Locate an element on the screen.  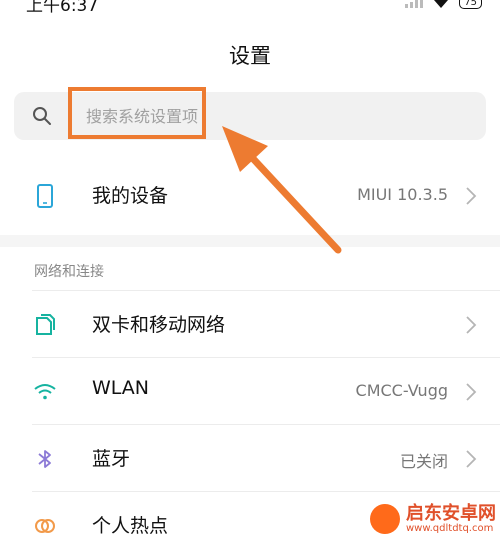
my-device-value: MIUI 10.3.5 is located at coordinates (402, 194).